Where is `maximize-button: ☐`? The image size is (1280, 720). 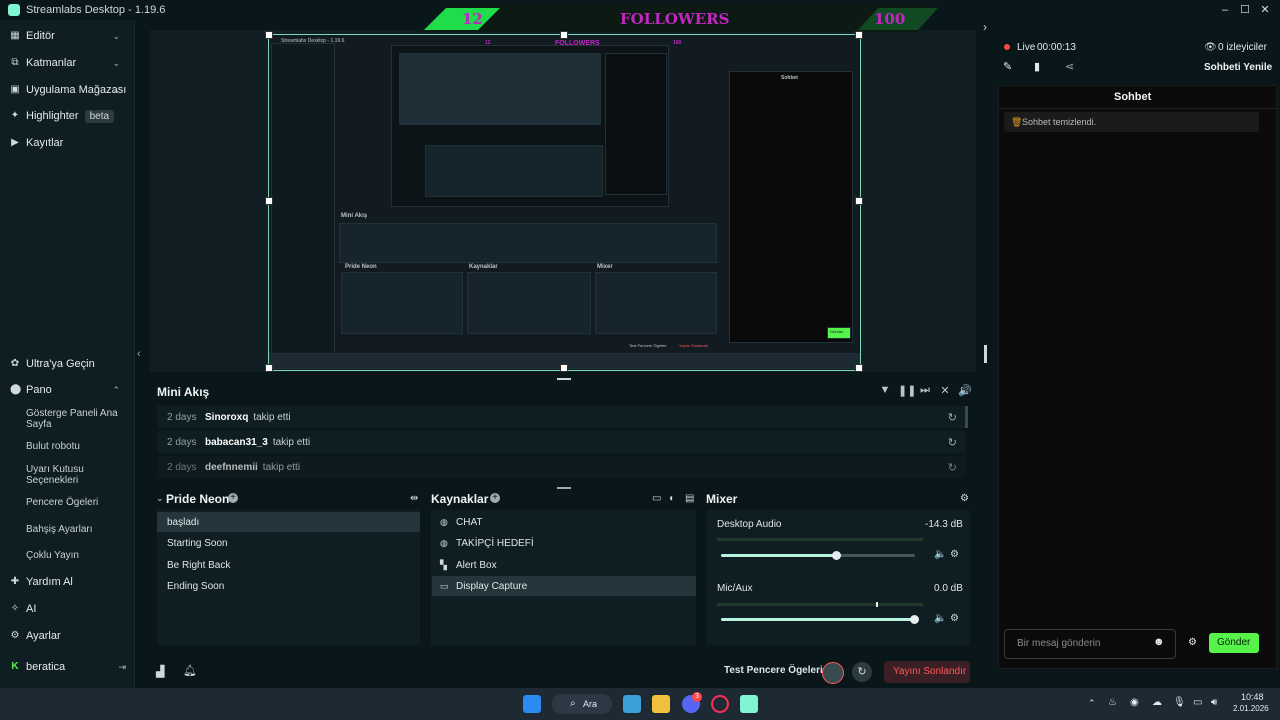 maximize-button: ☐ is located at coordinates (1245, 10).